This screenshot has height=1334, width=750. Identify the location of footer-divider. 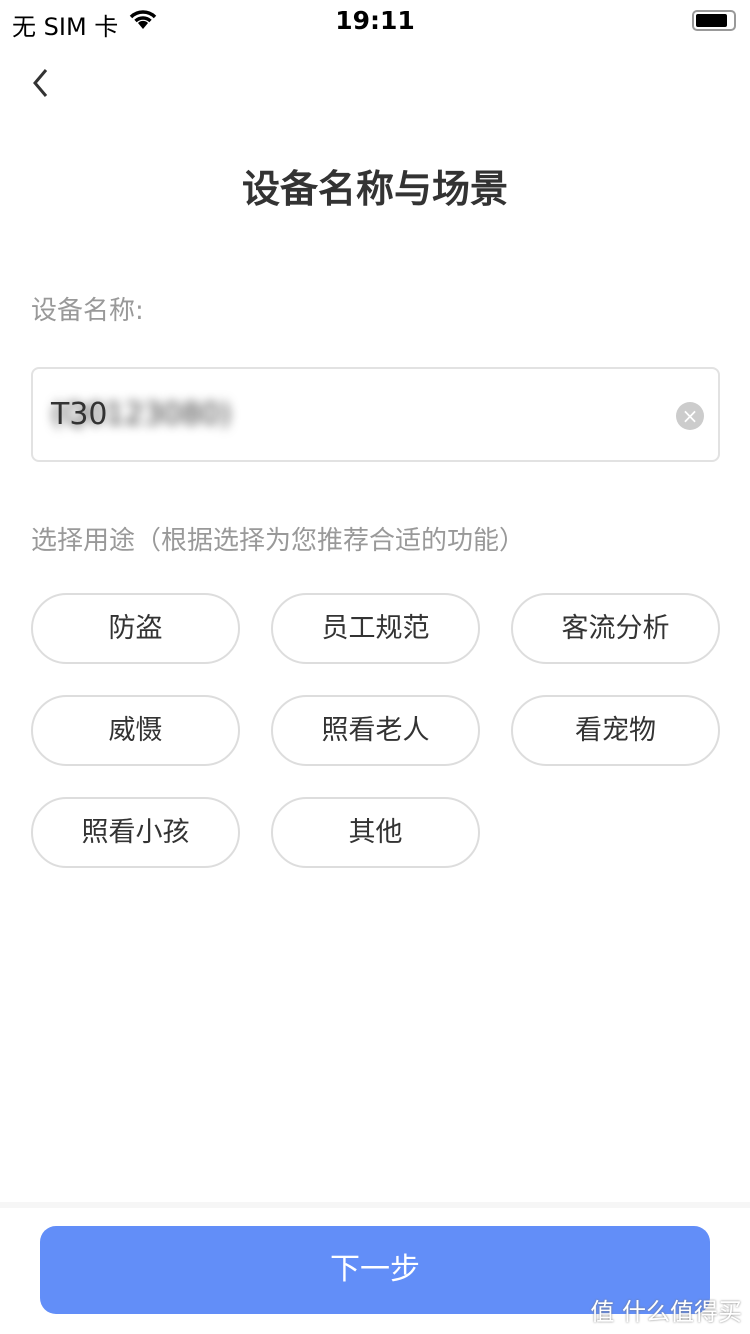
(375, 1205).